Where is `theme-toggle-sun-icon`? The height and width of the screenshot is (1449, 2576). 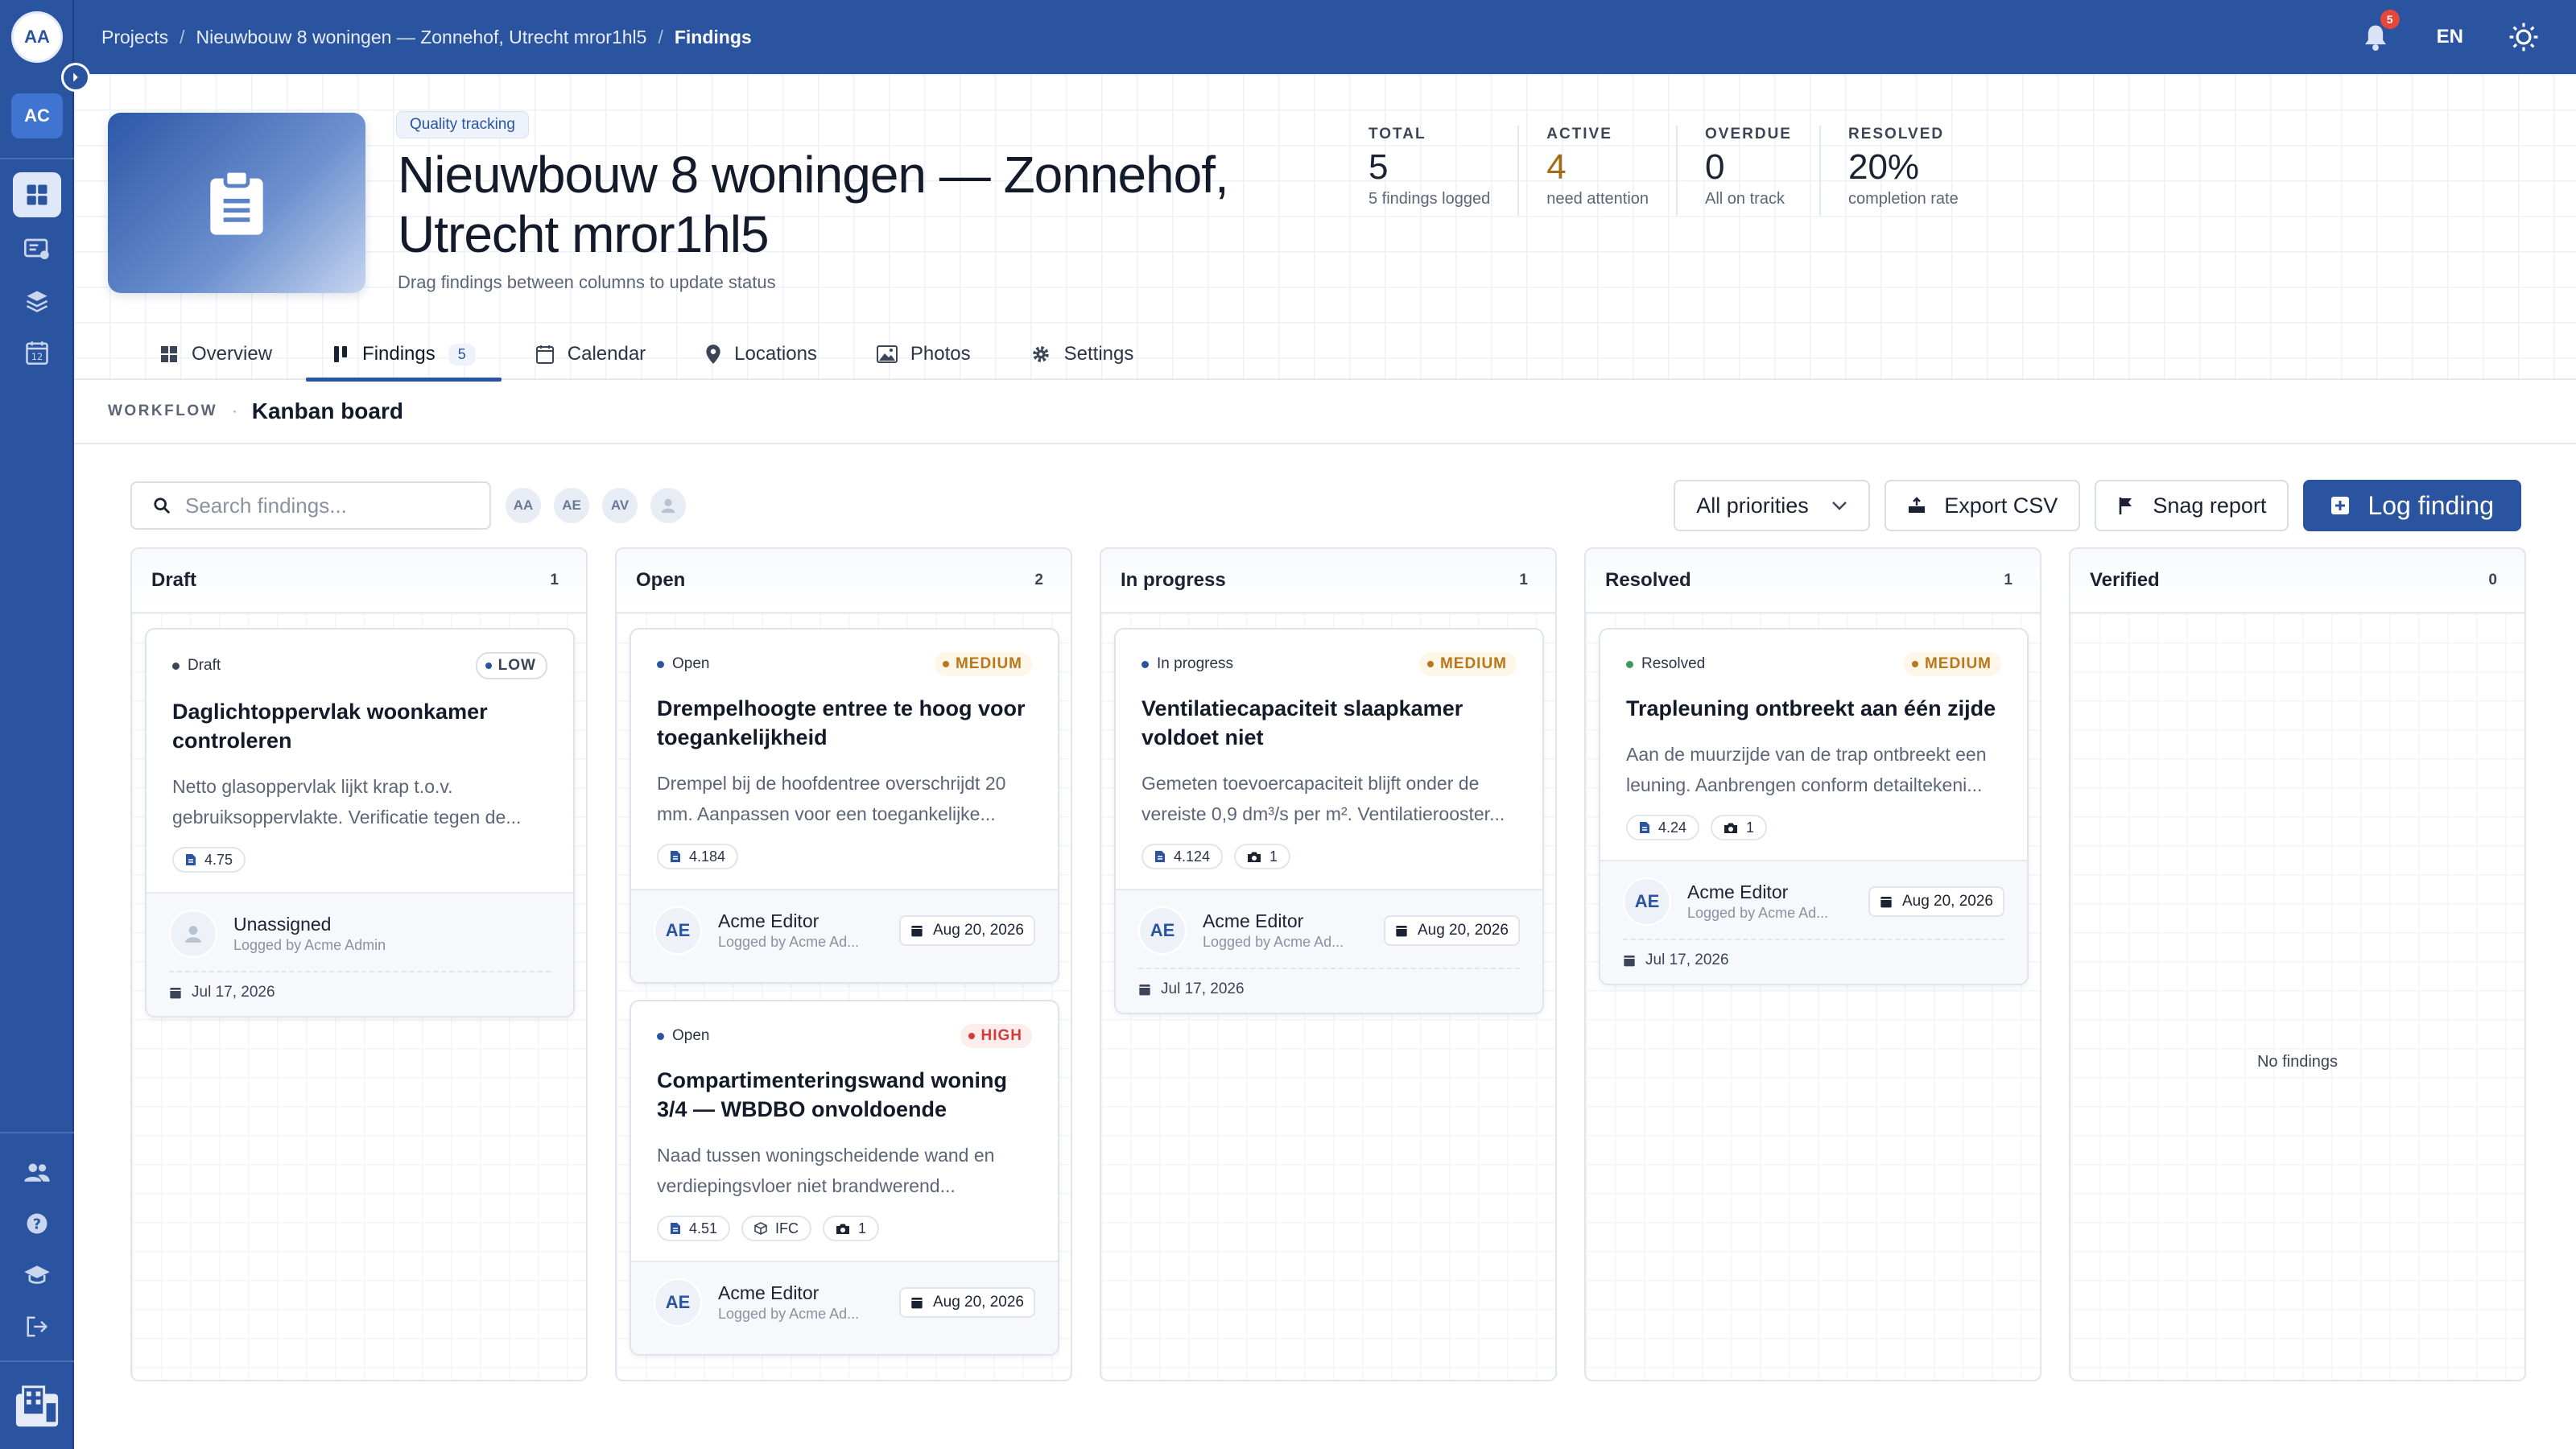 theme-toggle-sun-icon is located at coordinates (2523, 37).